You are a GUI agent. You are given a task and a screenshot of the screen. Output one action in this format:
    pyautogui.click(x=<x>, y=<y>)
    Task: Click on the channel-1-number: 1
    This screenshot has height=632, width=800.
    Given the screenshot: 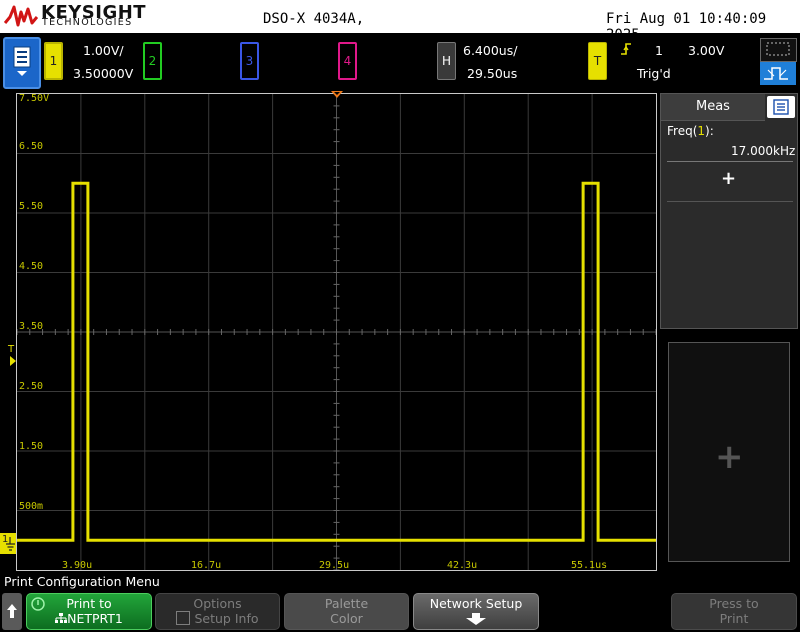 What is the action you would take?
    pyautogui.click(x=53, y=61)
    